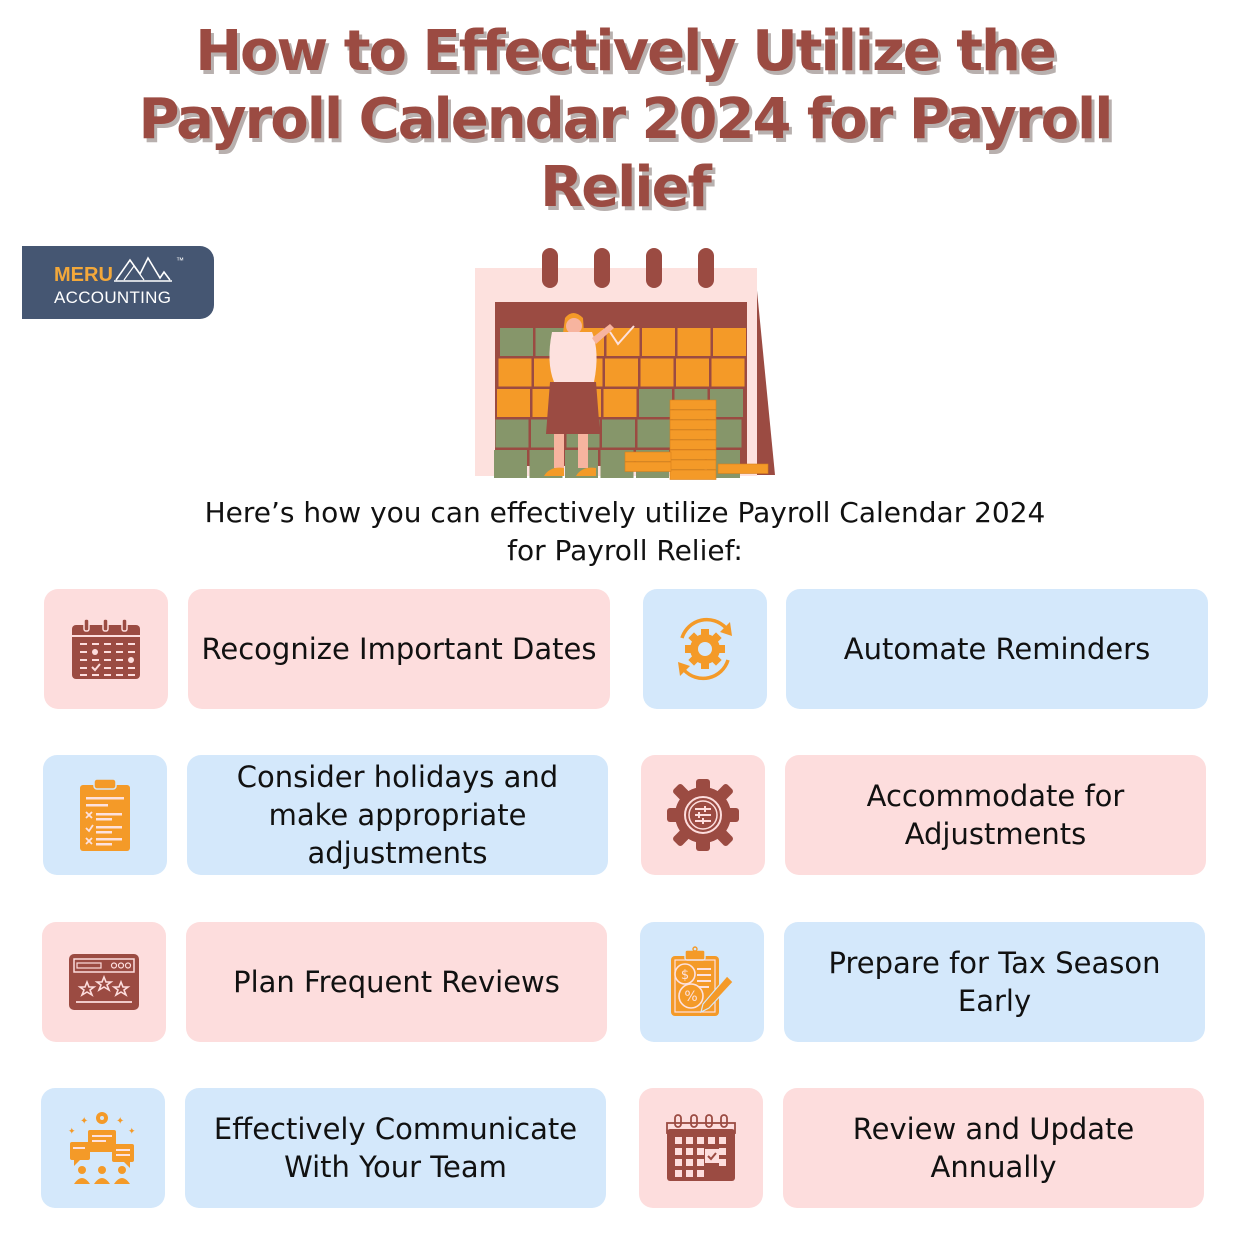  What do you see at coordinates (113, 297) in the screenshot?
I see `logo-subtitle: ACCOUNTING` at bounding box center [113, 297].